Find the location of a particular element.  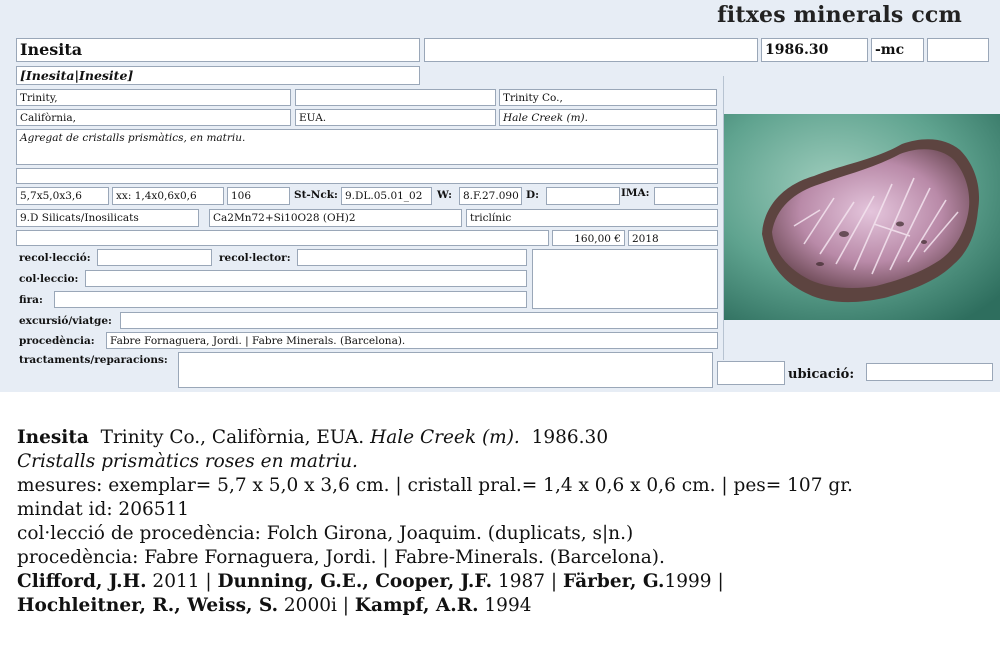

country-field: EUA. is located at coordinates (395, 117).